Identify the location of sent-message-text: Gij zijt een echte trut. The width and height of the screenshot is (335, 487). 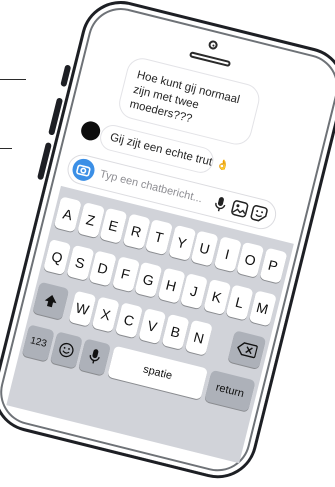
(161, 150).